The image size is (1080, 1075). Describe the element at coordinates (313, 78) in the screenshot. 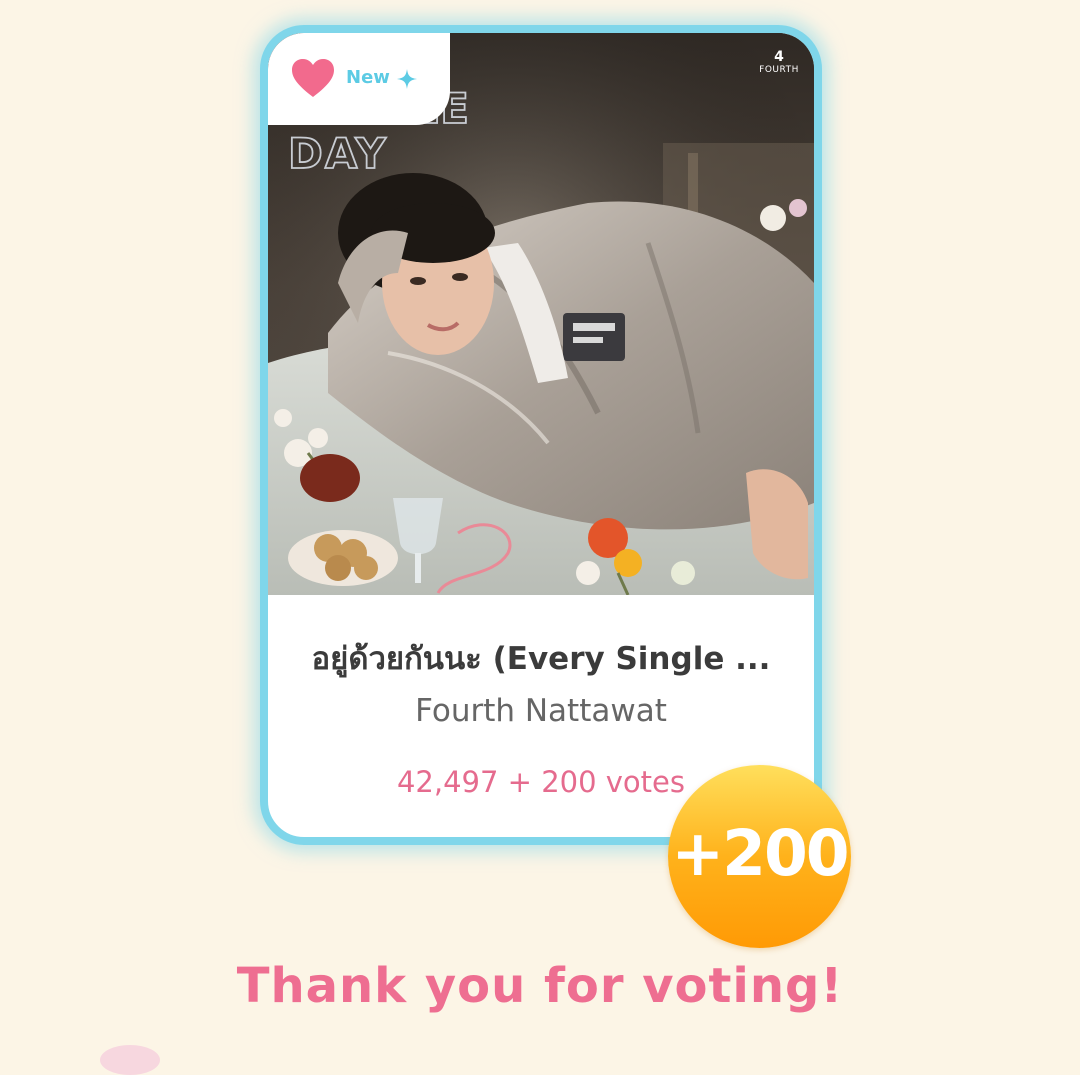

I see `heart-icon` at that location.